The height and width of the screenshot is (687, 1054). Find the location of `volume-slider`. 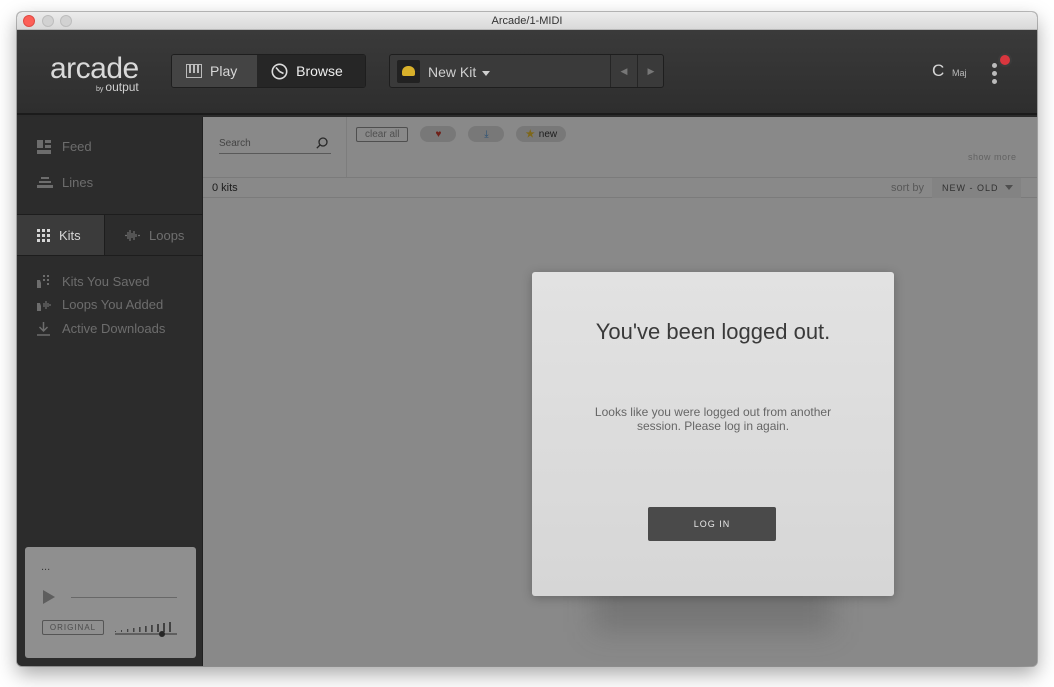

volume-slider is located at coordinates (146, 628).